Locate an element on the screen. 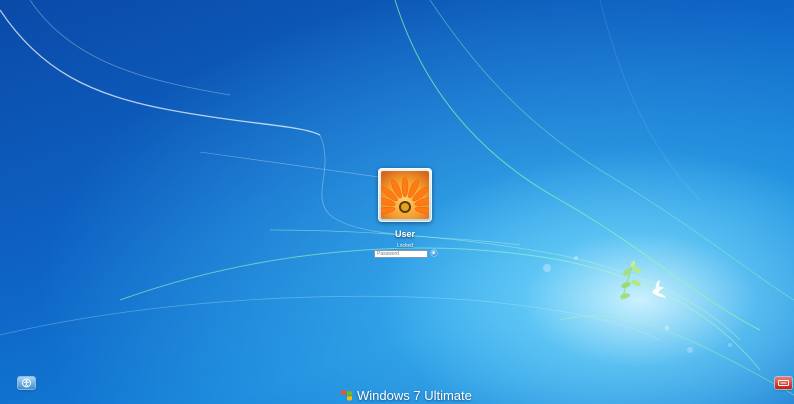  windows-branding: Windows 7 Ultimate is located at coordinates (406, 395).